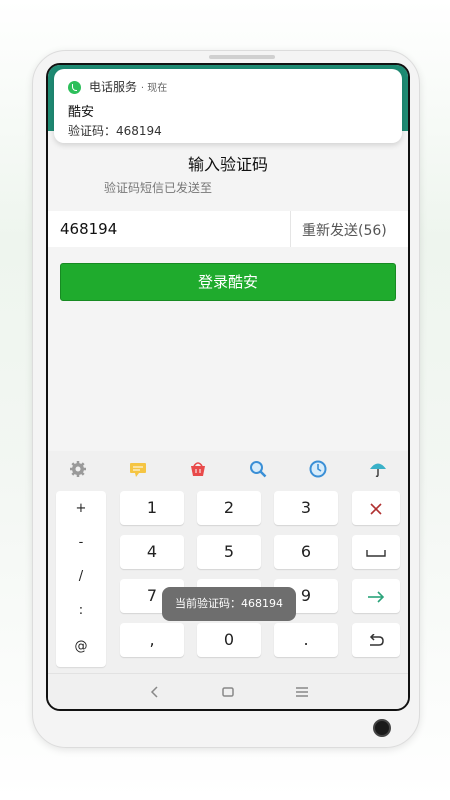 The height and width of the screenshot is (800, 450). Describe the element at coordinates (198, 469) in the screenshot. I see `basket-icon` at that location.